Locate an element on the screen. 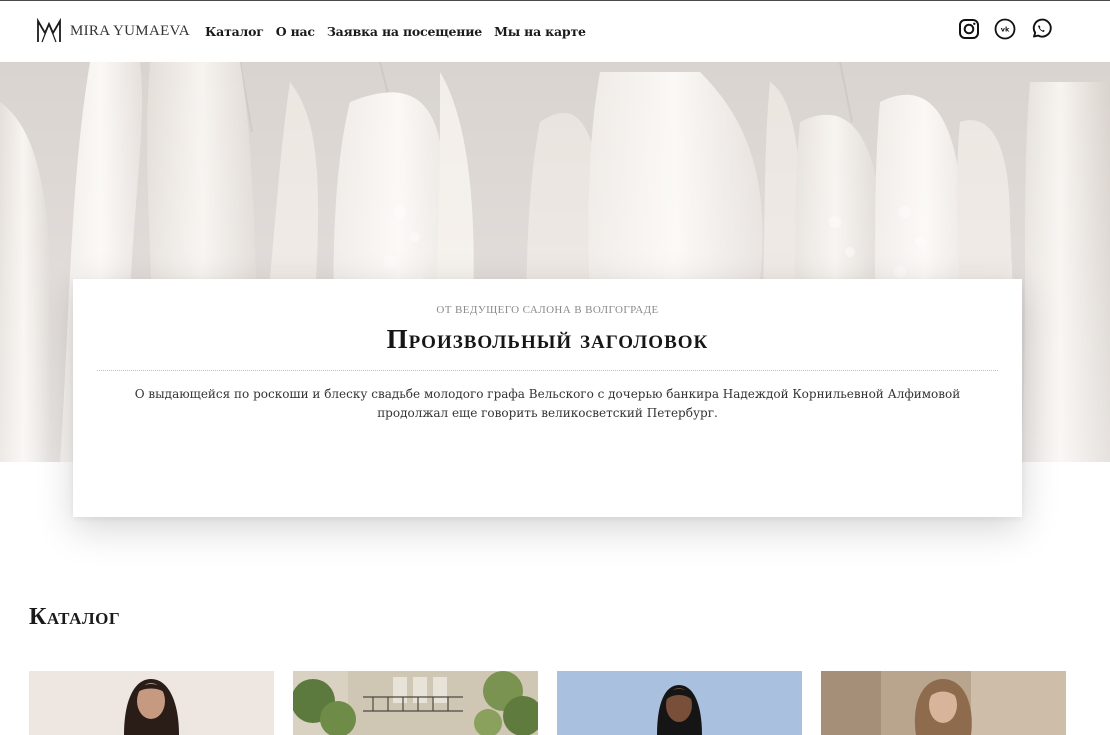 The height and width of the screenshot is (735, 1110). model-portrait-2-image is located at coordinates (679, 703).